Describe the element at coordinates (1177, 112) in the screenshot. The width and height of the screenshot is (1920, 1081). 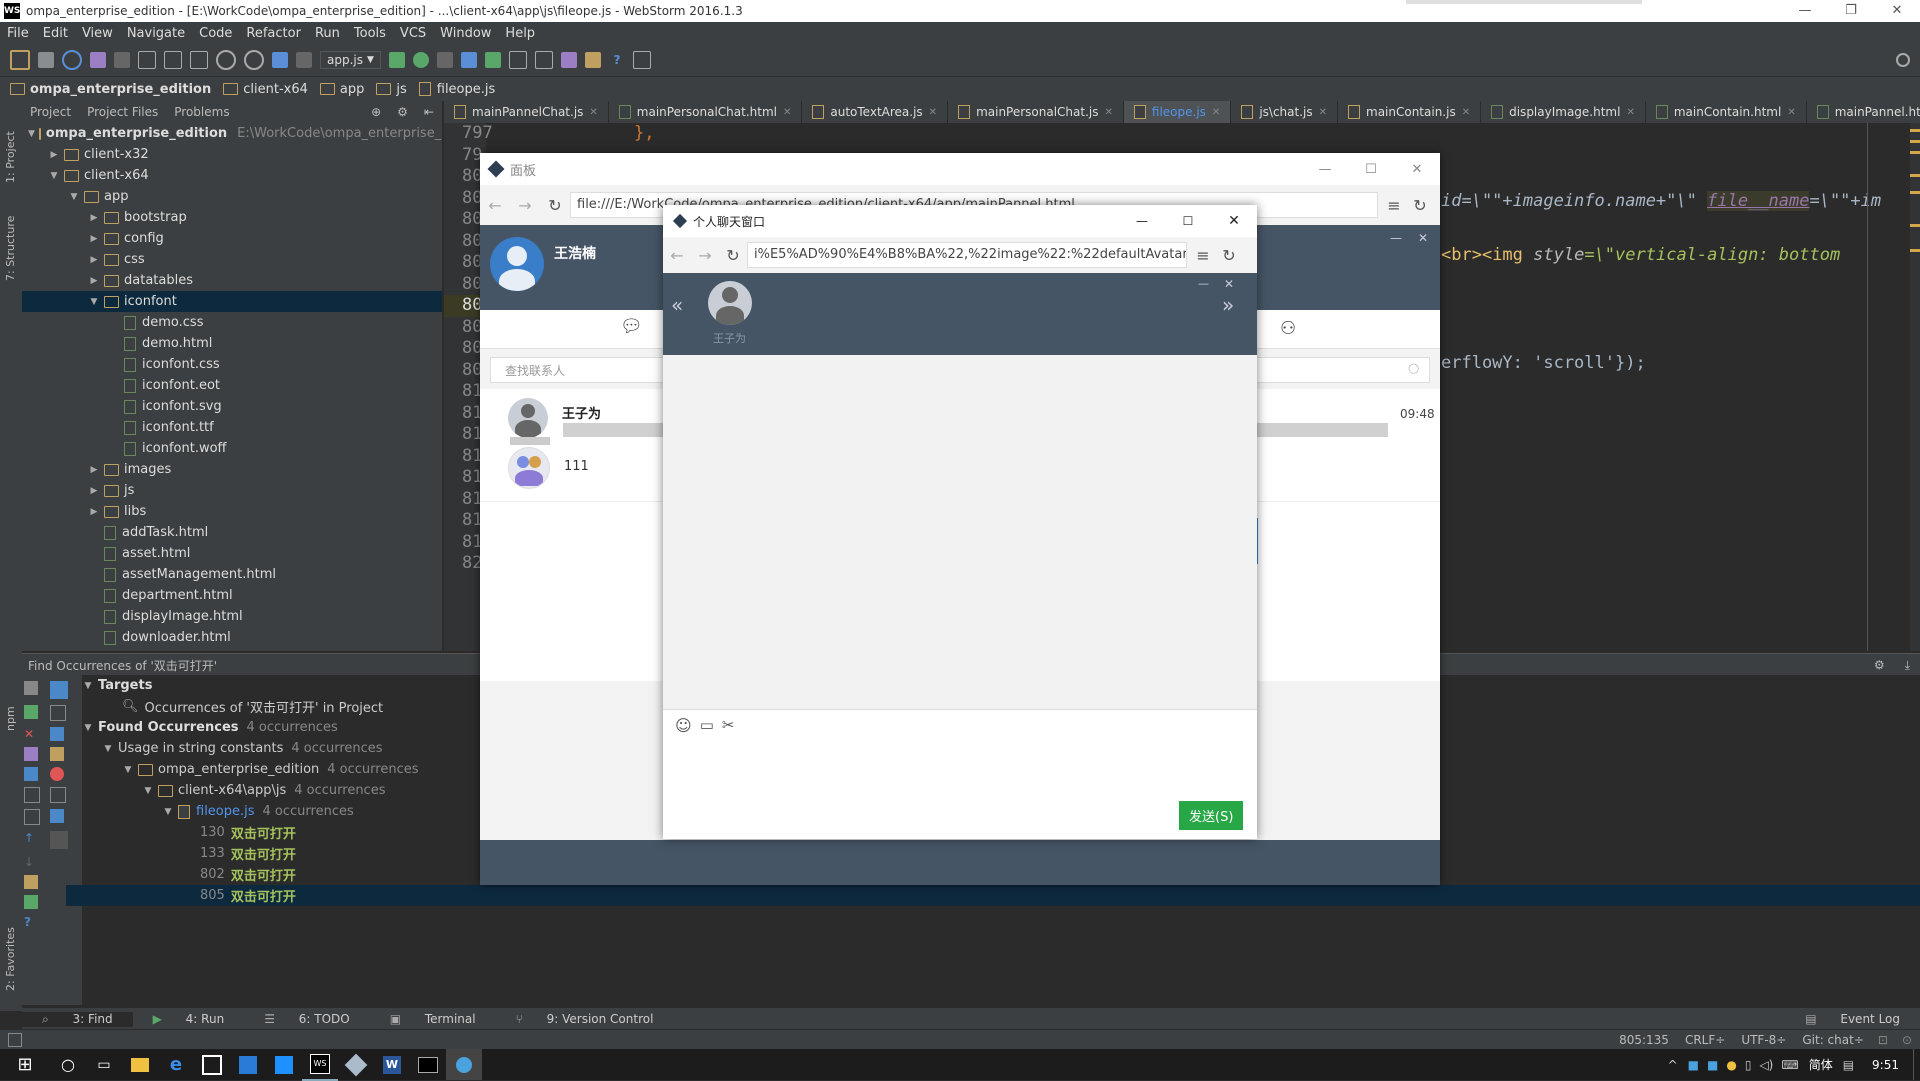
I see `editor-tab: fileope.js ✕` at that location.